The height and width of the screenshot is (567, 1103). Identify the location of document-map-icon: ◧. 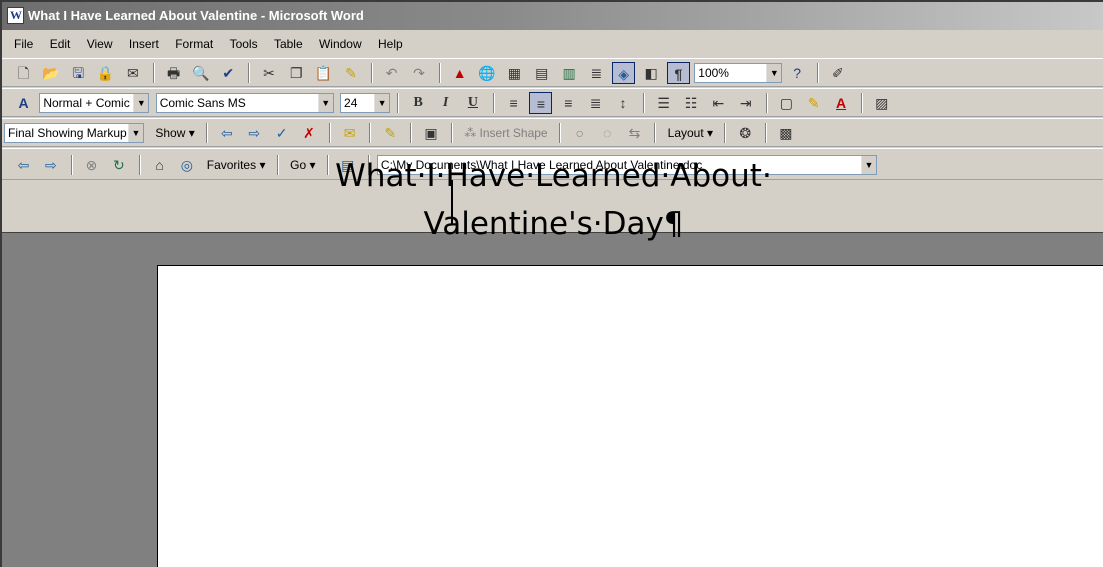
(651, 73).